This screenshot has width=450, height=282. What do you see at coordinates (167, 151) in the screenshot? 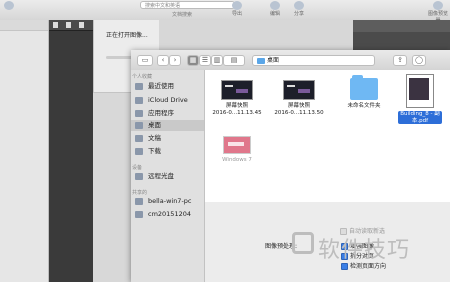
I see `sidebar-item-downloads: 下载` at bounding box center [167, 151].